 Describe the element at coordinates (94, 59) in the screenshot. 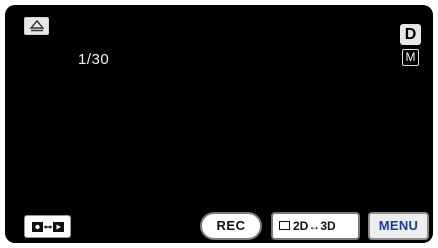

I see `playback-counter: 1/30` at that location.